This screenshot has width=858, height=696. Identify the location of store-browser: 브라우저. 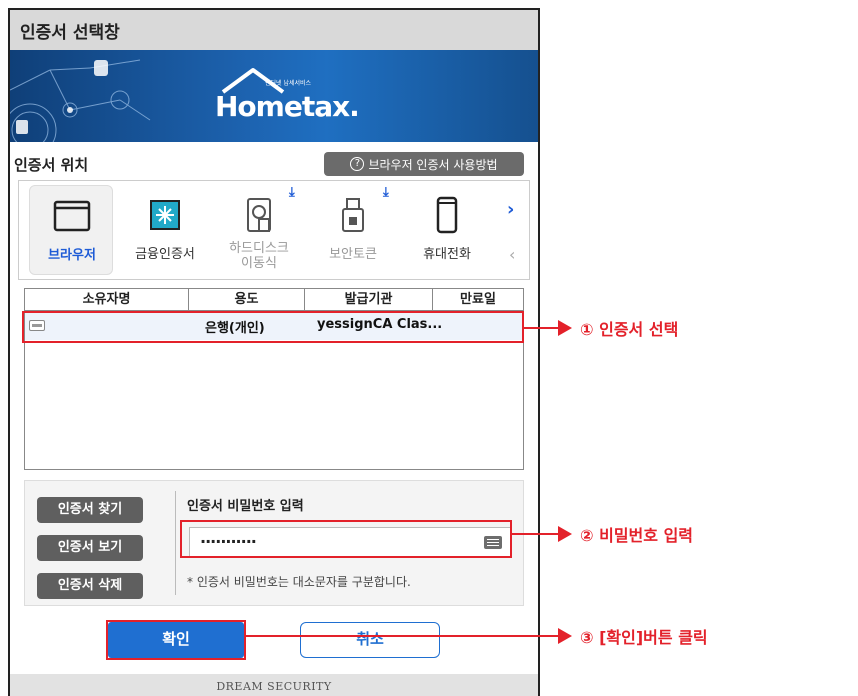
(71, 230).